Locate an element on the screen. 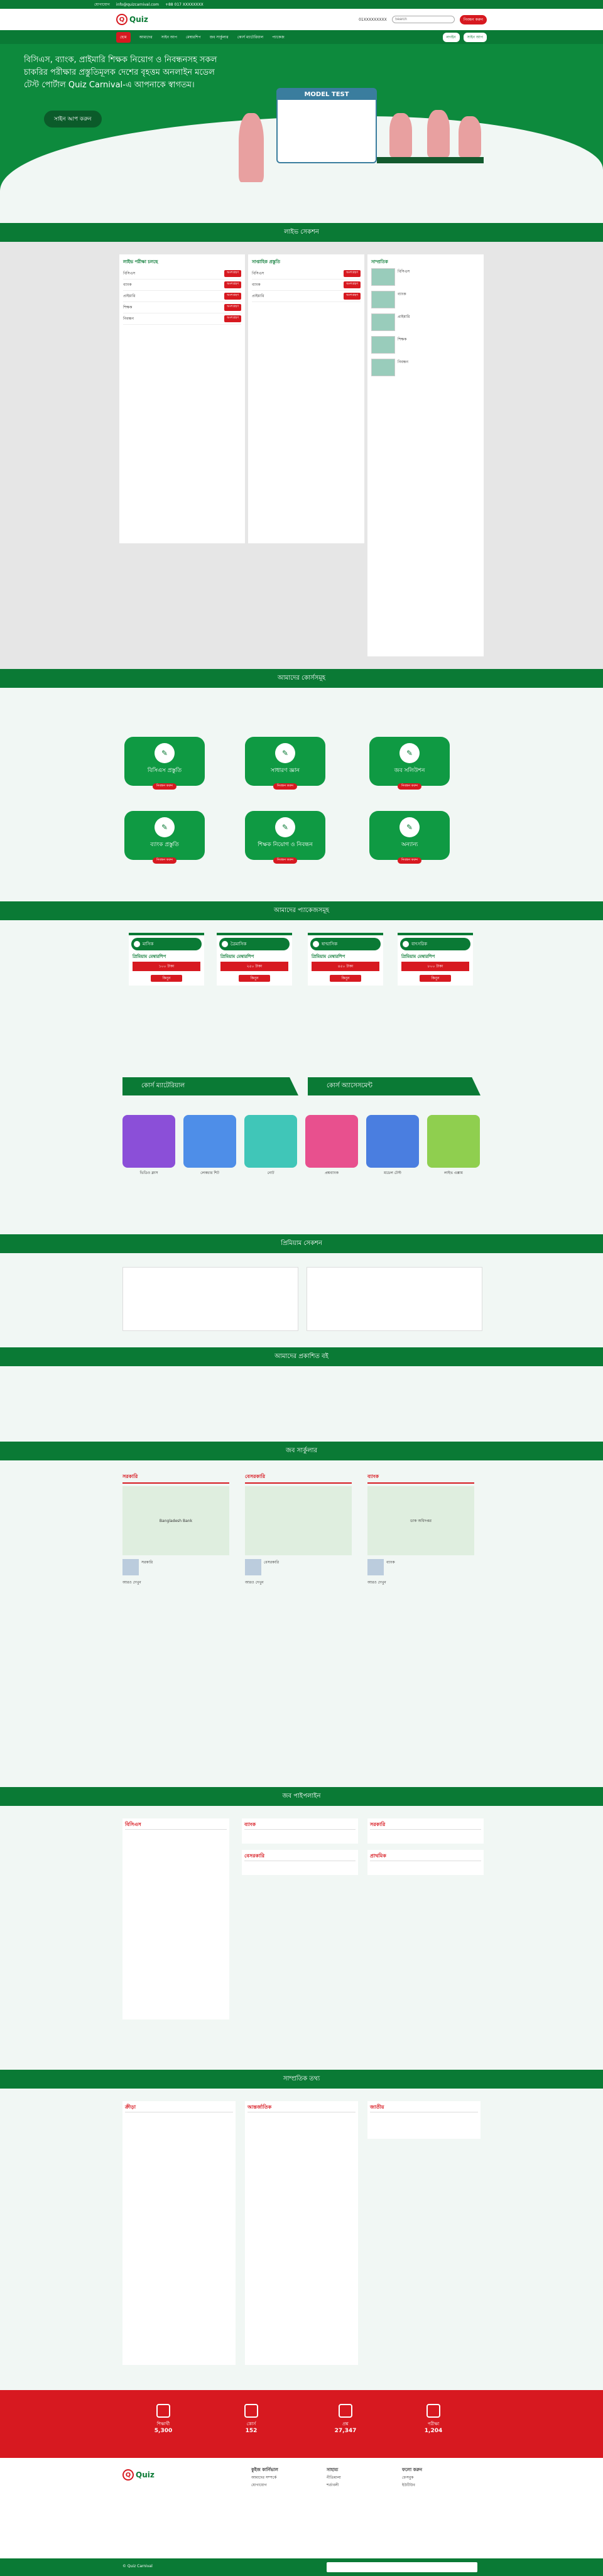  call-number: 01XXXXXXXXX is located at coordinates (373, 20).